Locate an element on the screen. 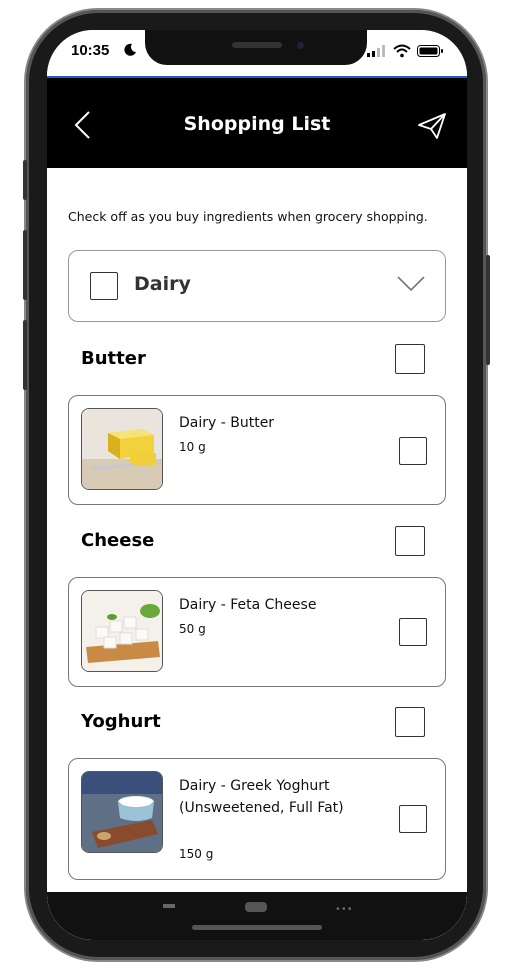 The image size is (509, 970). notch is located at coordinates (256, 47).